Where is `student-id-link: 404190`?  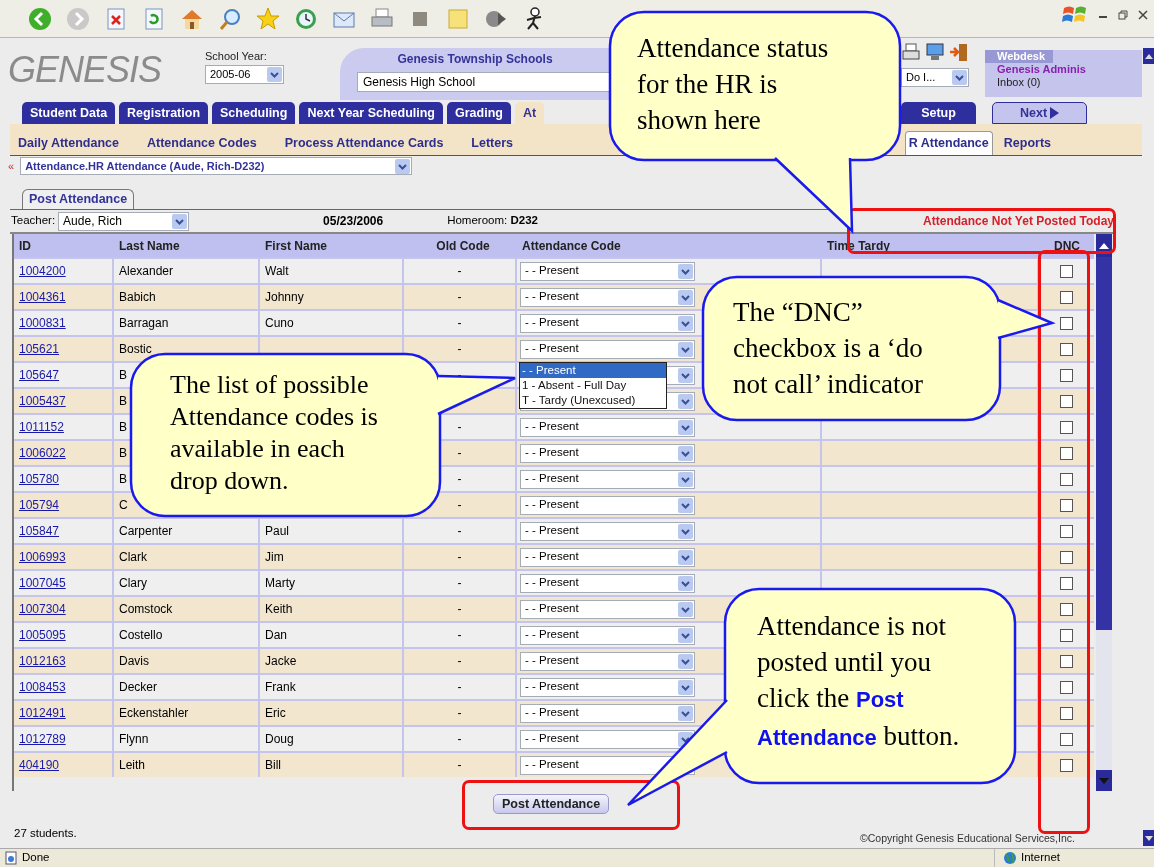
student-id-link: 404190 is located at coordinates (39, 765).